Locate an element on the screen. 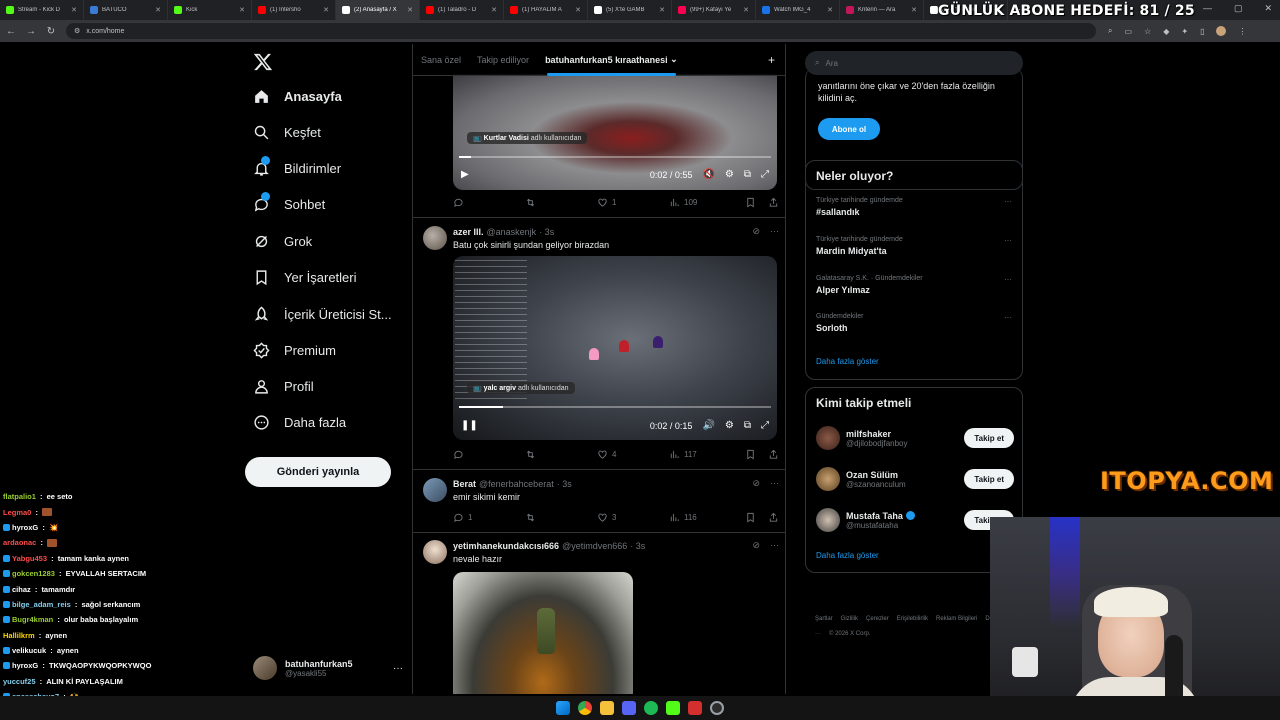  show-more-follow-link: Daha fazla göster is located at coordinates (847, 555).